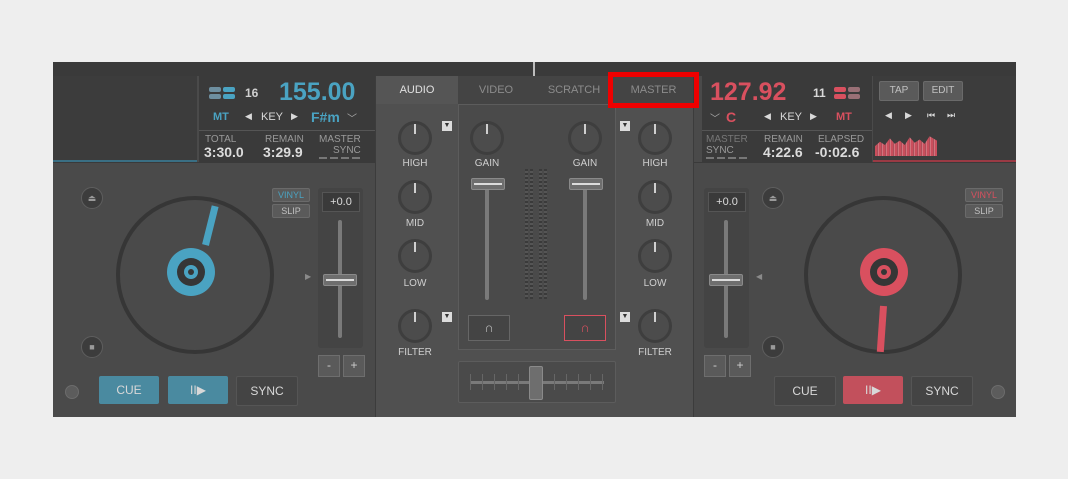 This screenshot has height=479, width=1068. Describe the element at coordinates (329, 366) in the screenshot. I see `left-pitch-minus-button: -` at that location.